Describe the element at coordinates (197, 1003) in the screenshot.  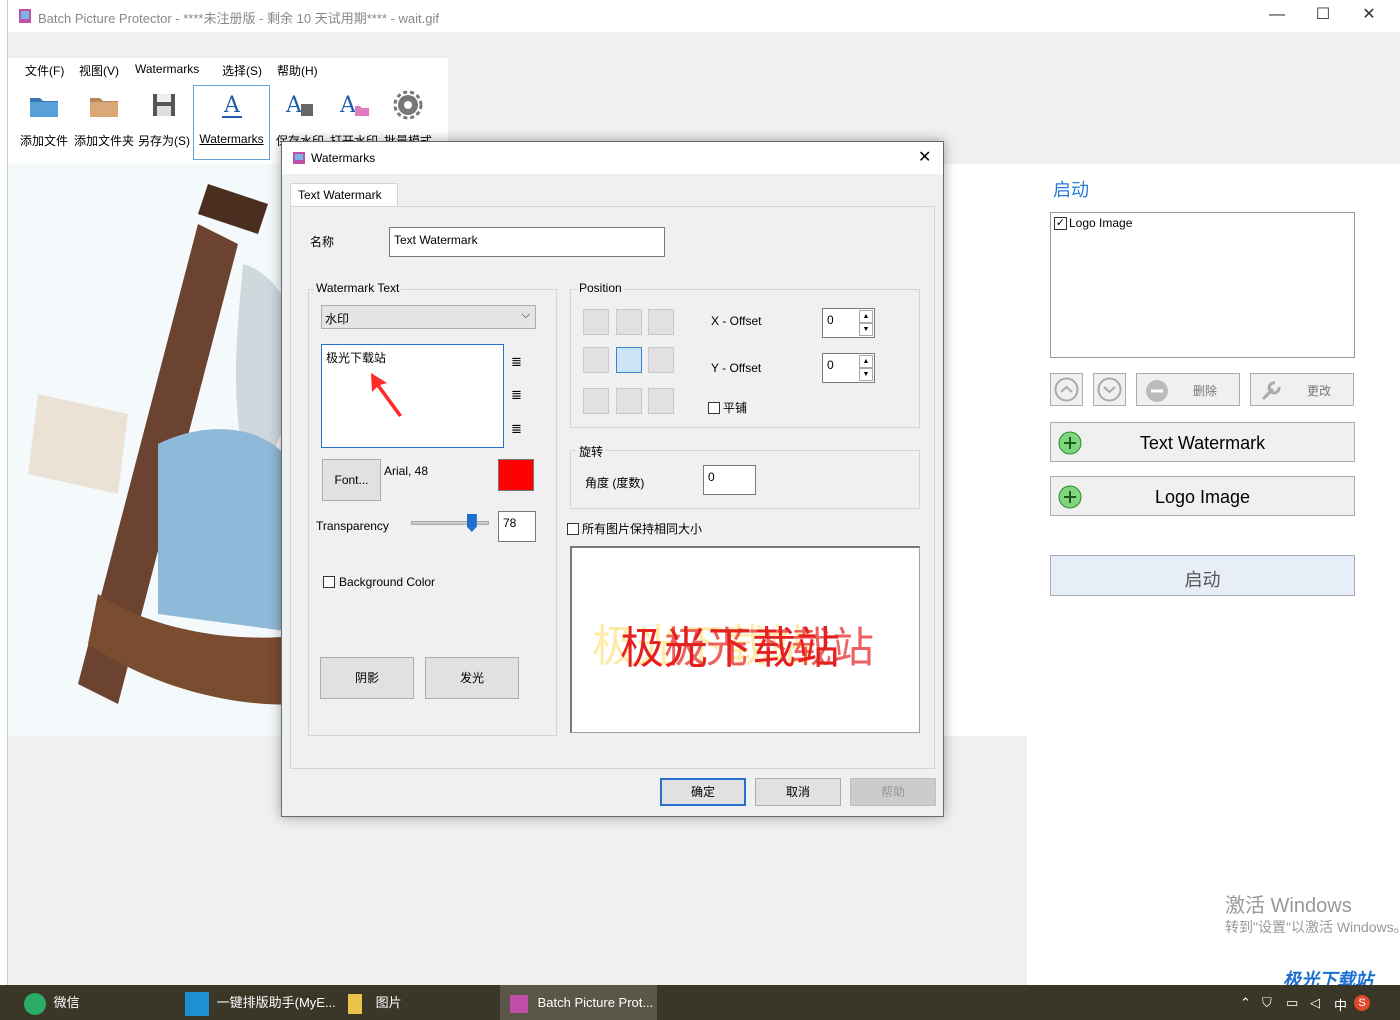
I see `typeset-app-icon` at that location.